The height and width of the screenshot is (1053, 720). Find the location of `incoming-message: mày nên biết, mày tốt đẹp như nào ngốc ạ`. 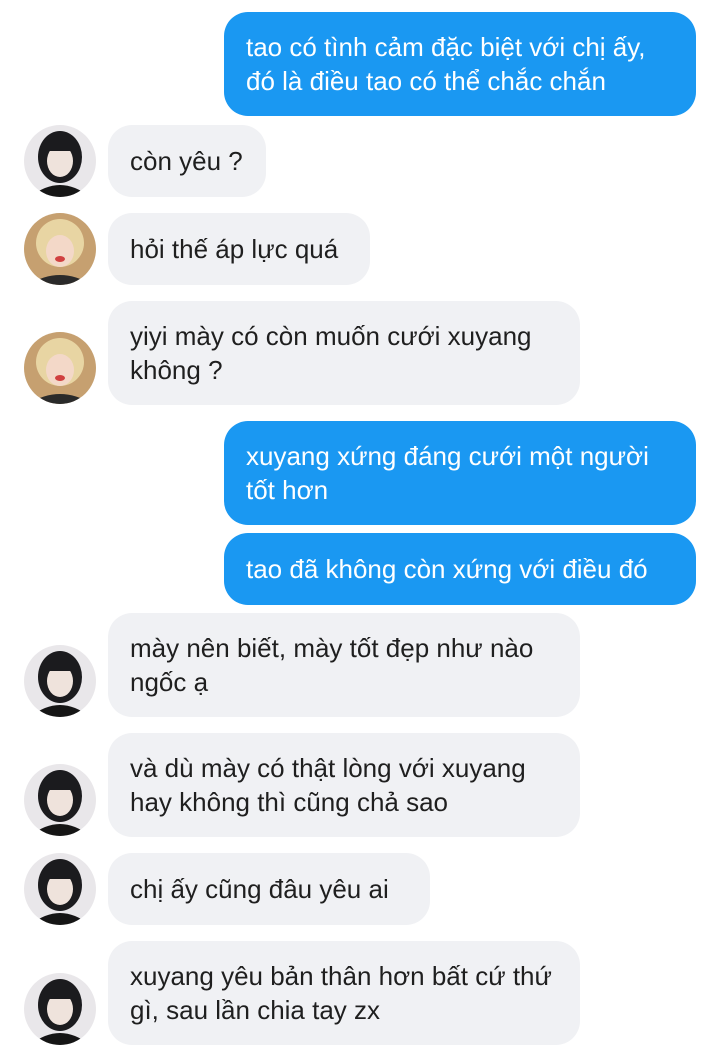

incoming-message: mày nên biết, mày tốt đẹp như nào ngốc ạ is located at coordinates (344, 665).